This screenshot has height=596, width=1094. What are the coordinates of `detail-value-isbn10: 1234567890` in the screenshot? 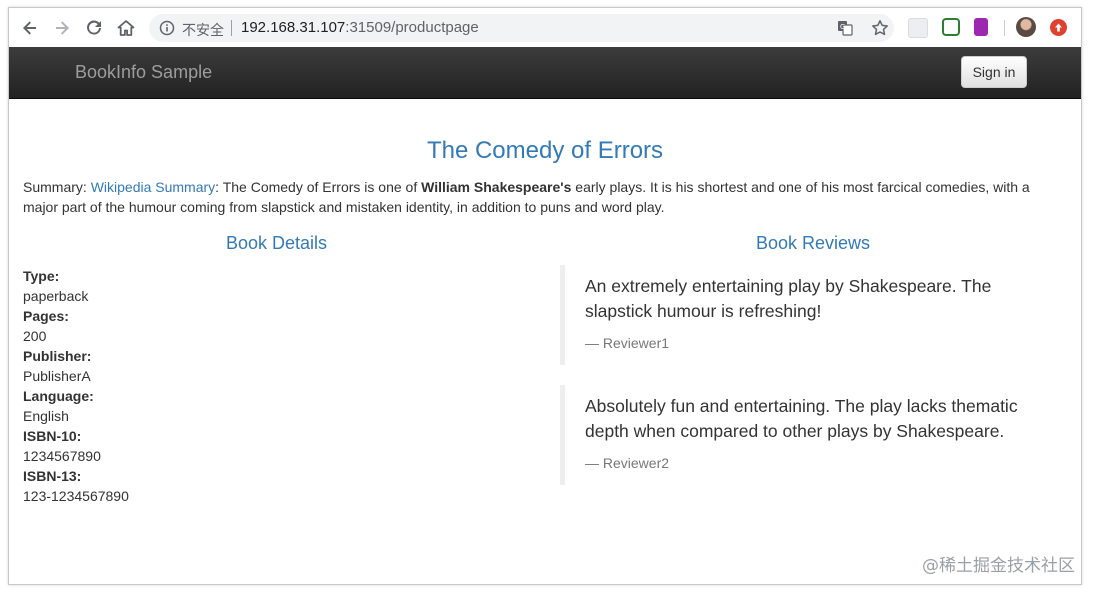 It's located at (62, 456).